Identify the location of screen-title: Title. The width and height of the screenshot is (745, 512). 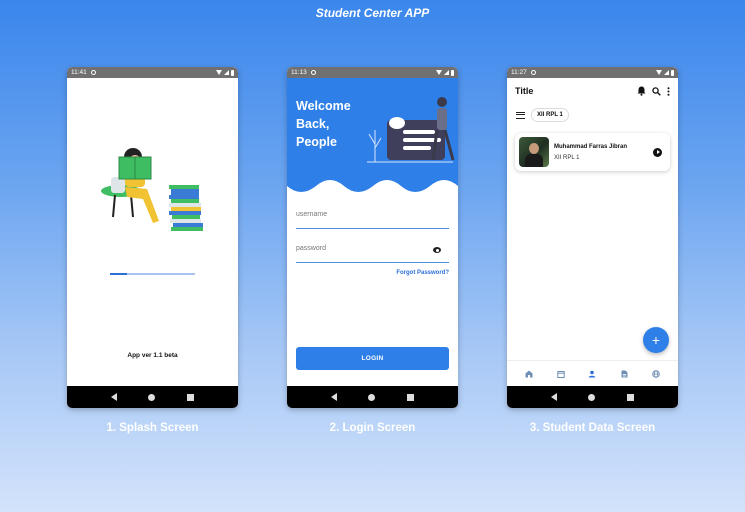
(524, 91).